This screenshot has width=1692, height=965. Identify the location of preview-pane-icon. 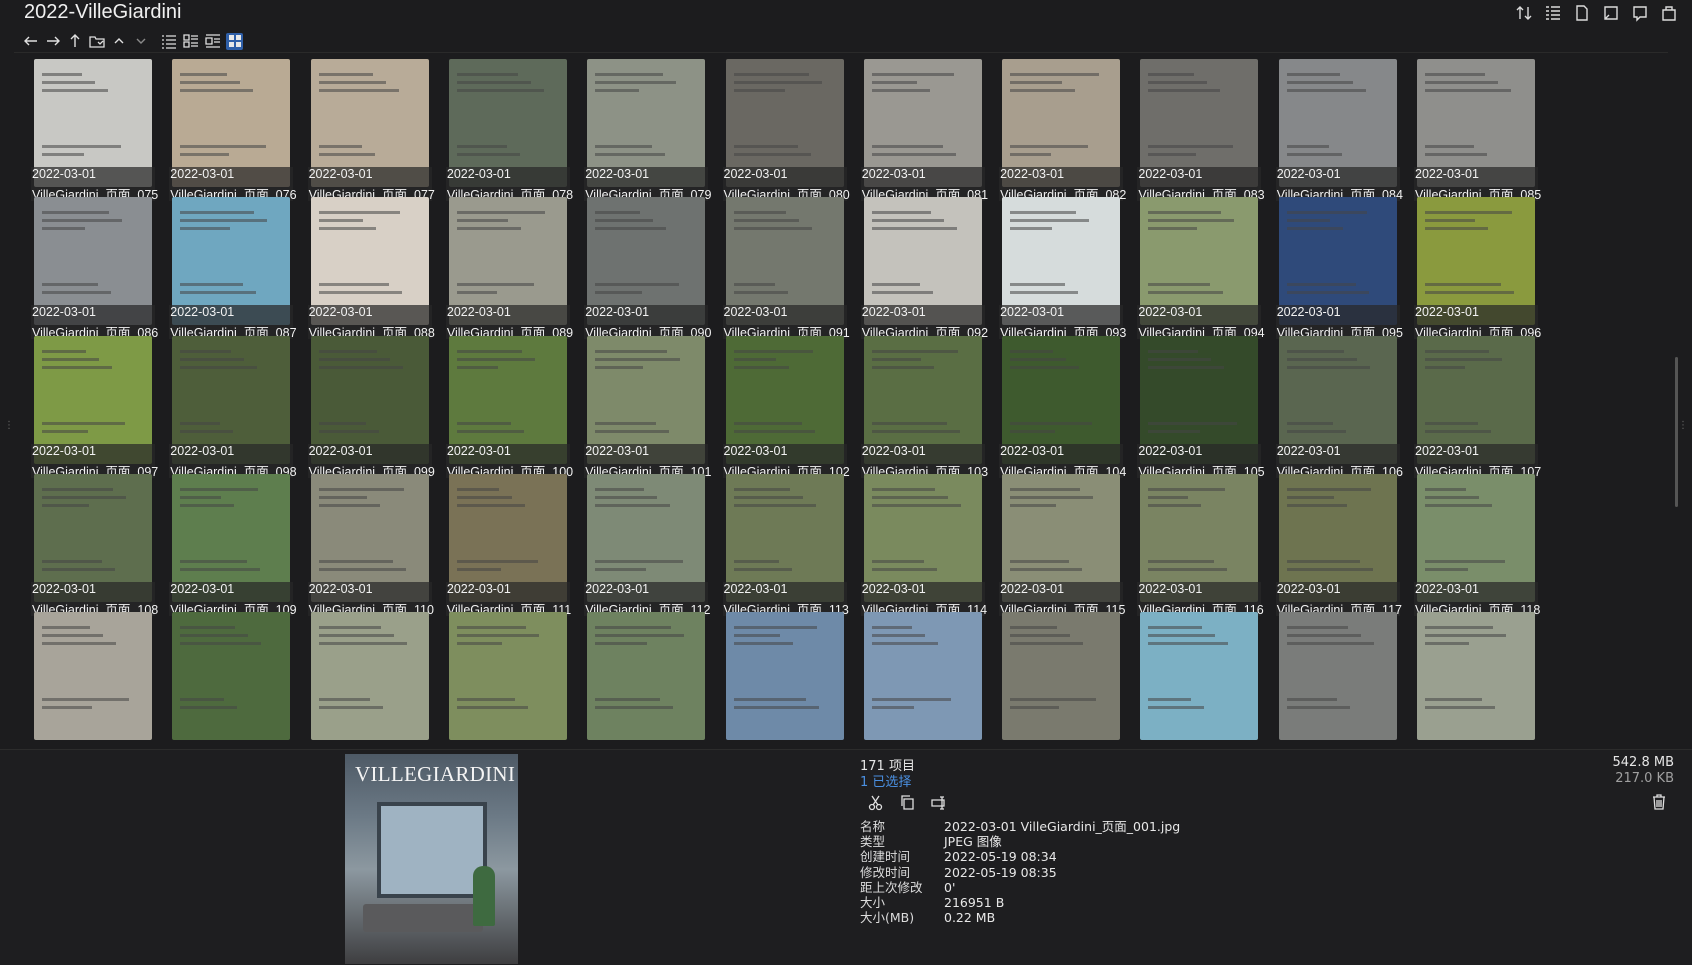
(1640, 13).